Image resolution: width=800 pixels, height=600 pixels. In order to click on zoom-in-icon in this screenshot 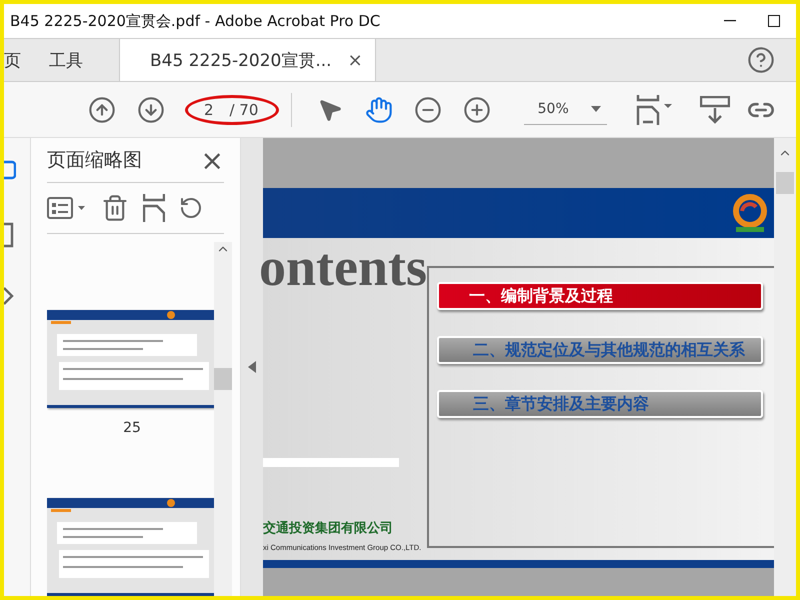, I will do `click(477, 110)`.